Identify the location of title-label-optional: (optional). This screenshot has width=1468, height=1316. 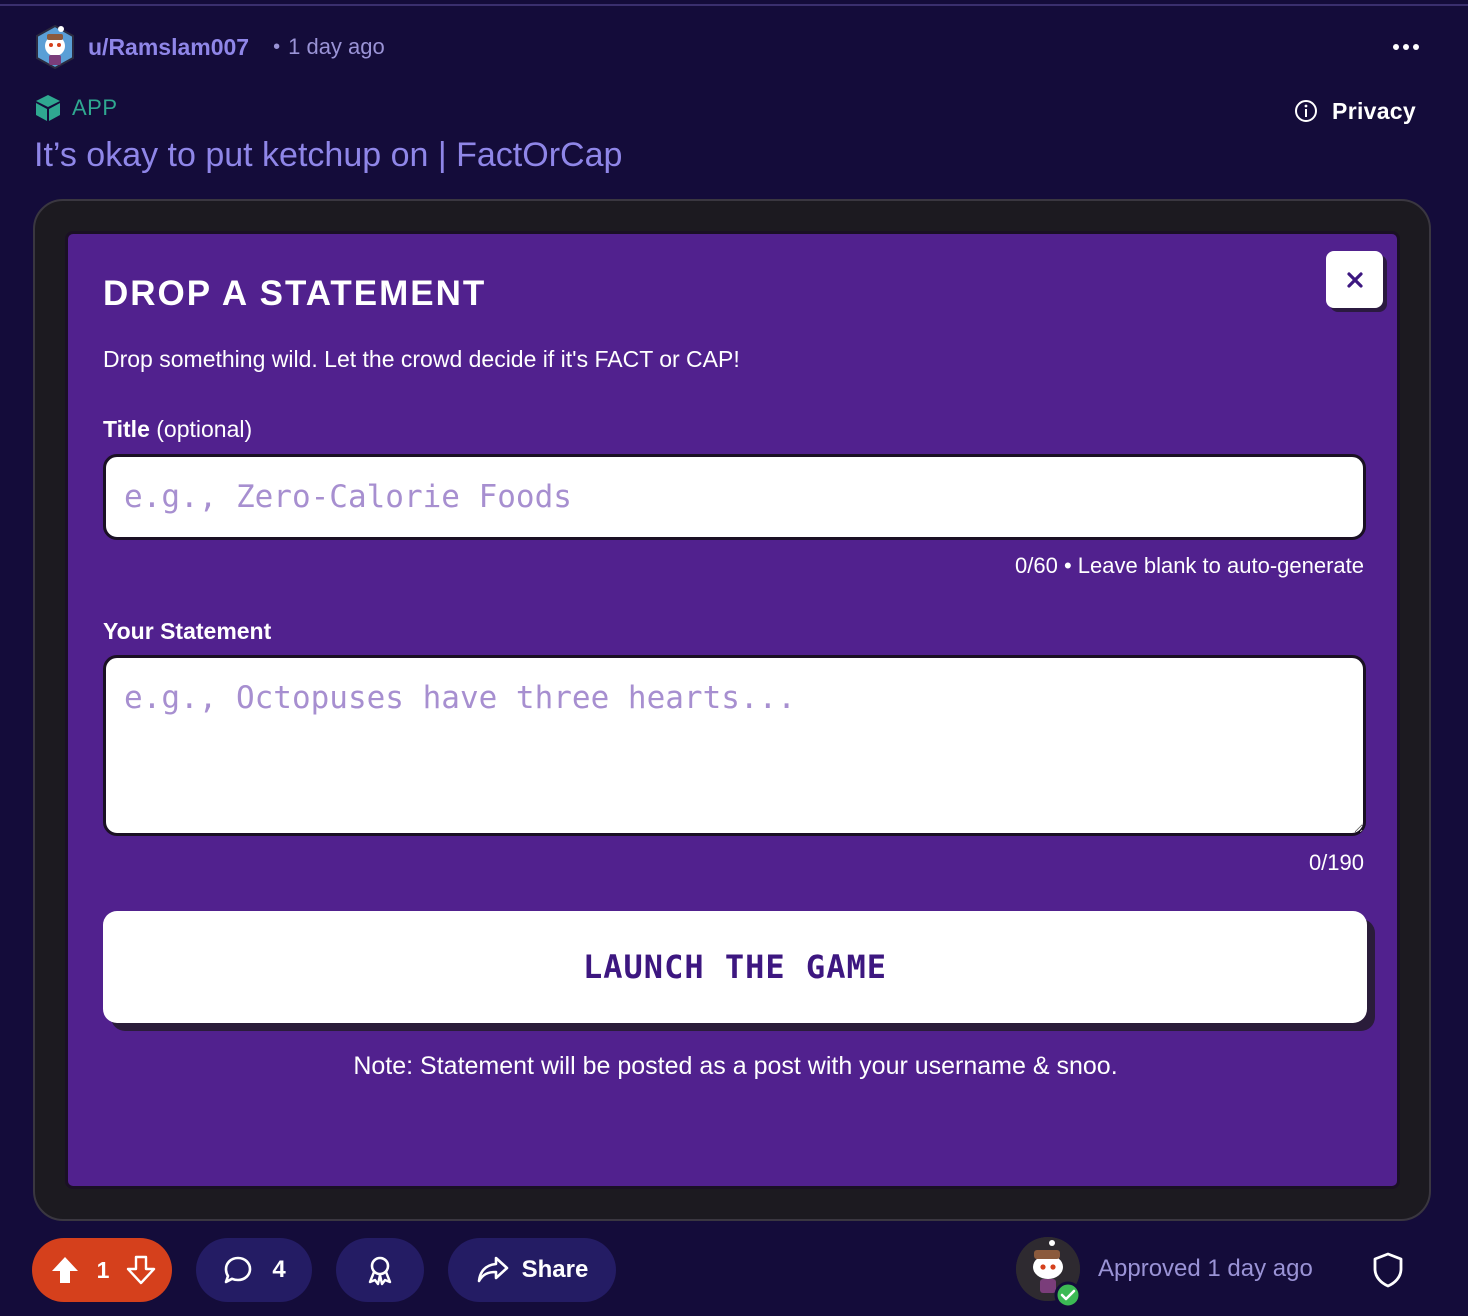
(201, 429).